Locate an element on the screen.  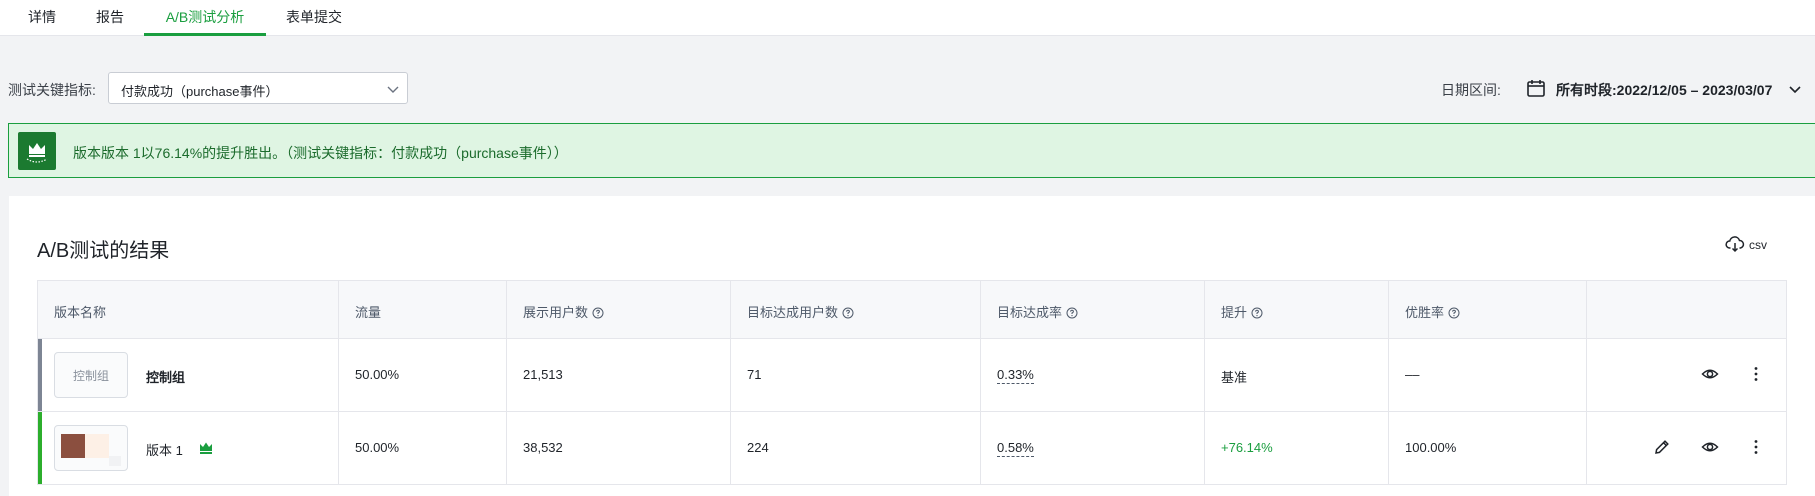
edit-icon is located at coordinates (1662, 447).